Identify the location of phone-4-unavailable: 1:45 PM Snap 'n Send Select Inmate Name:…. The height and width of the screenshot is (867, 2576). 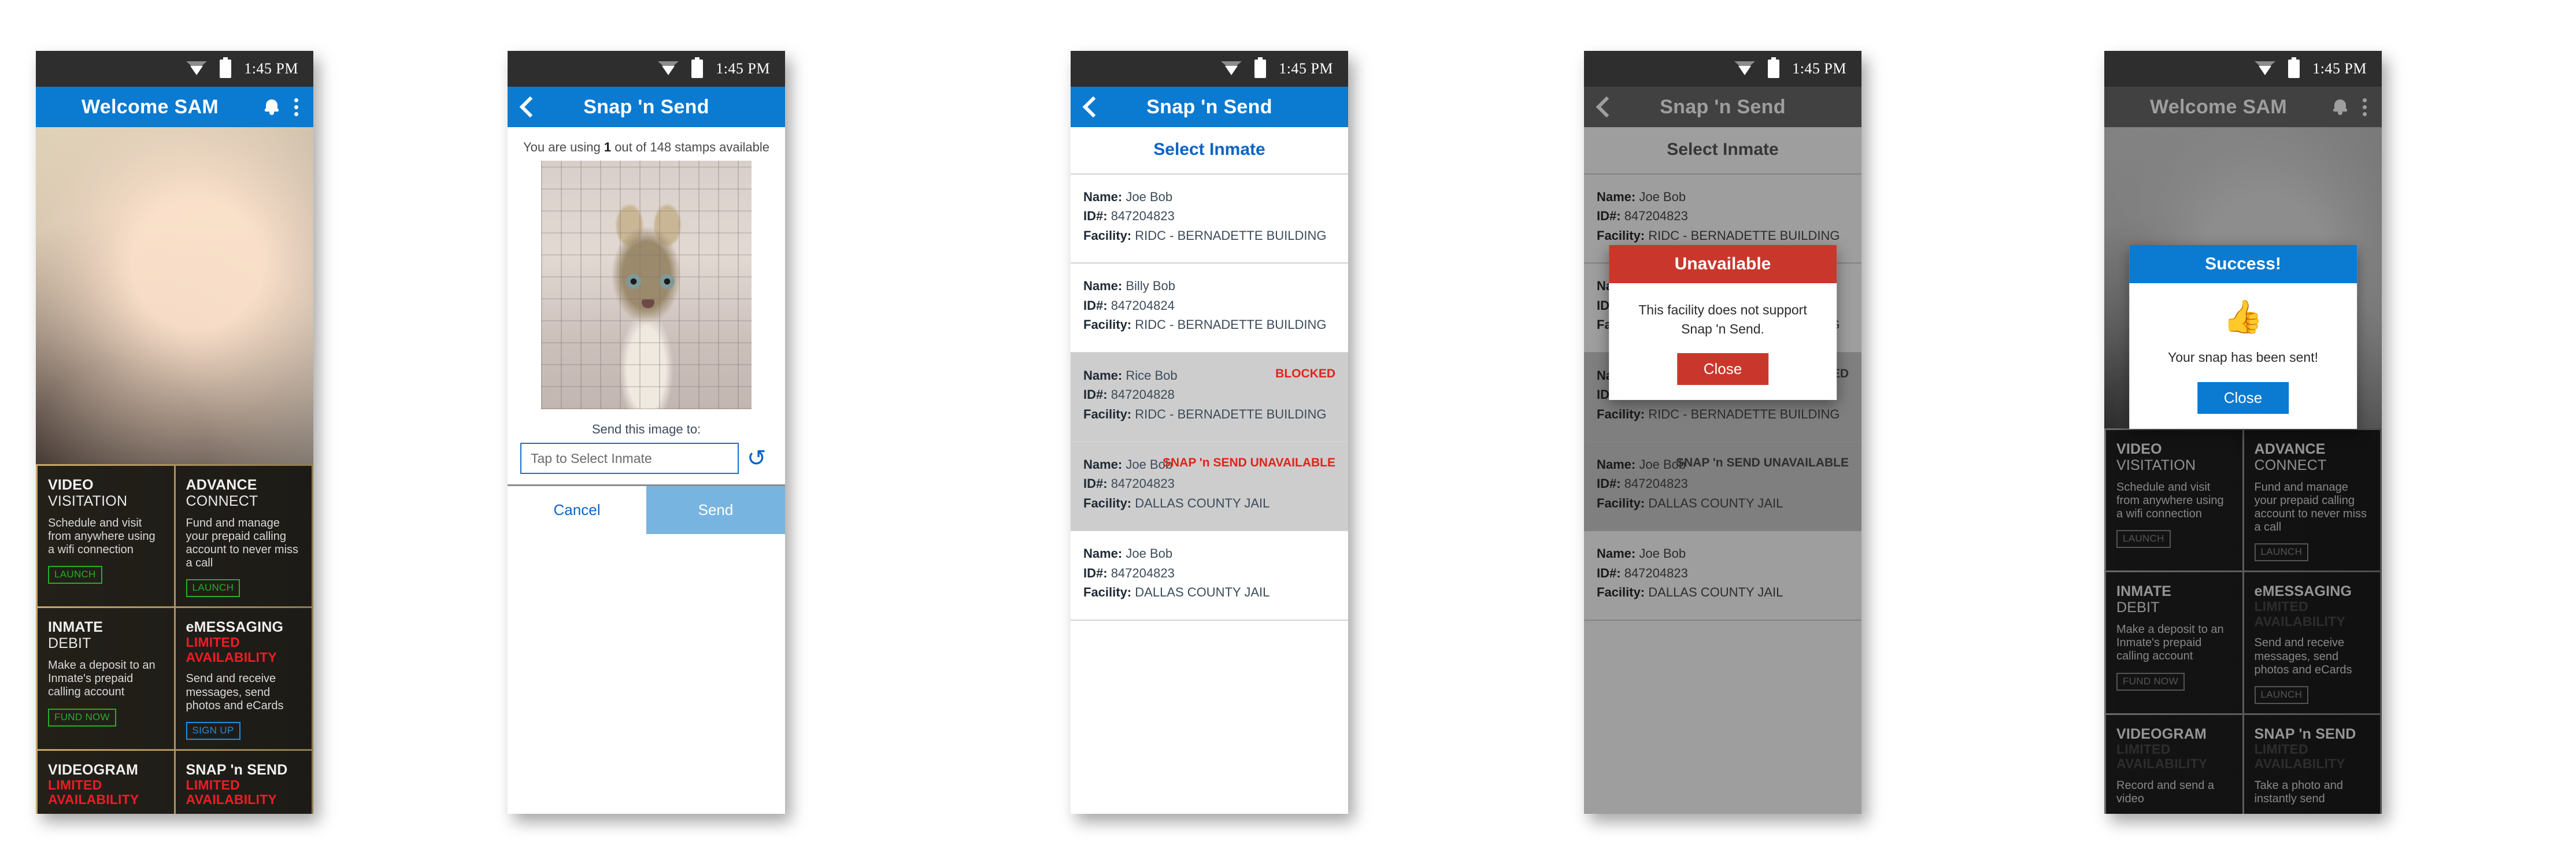
(1722, 432).